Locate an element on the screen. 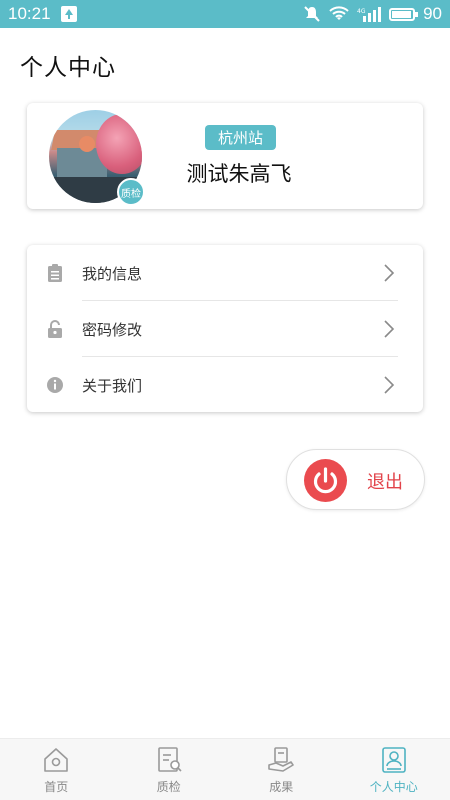  bottom-nav: 首页 质检 成果 个人中心 is located at coordinates (225, 769).